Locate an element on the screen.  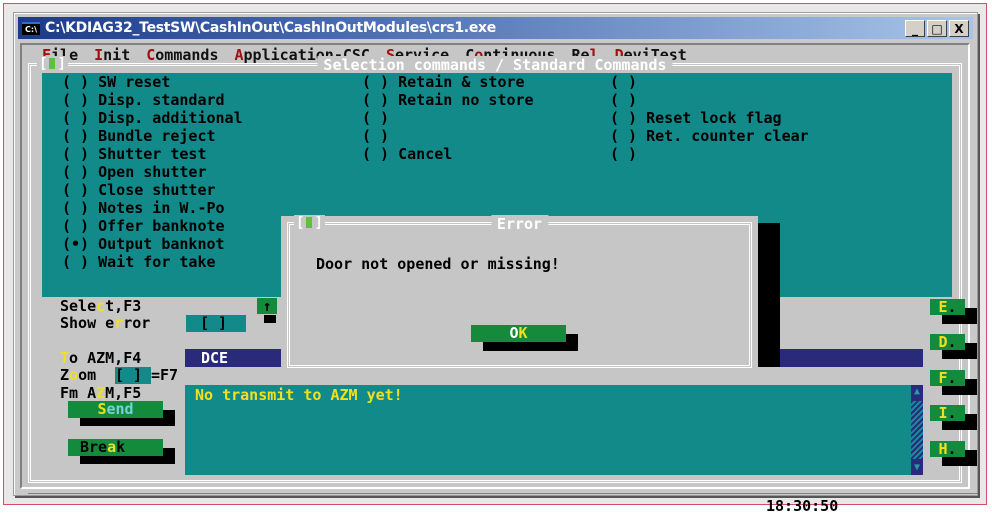
scroll-track is located at coordinates (917, 430).